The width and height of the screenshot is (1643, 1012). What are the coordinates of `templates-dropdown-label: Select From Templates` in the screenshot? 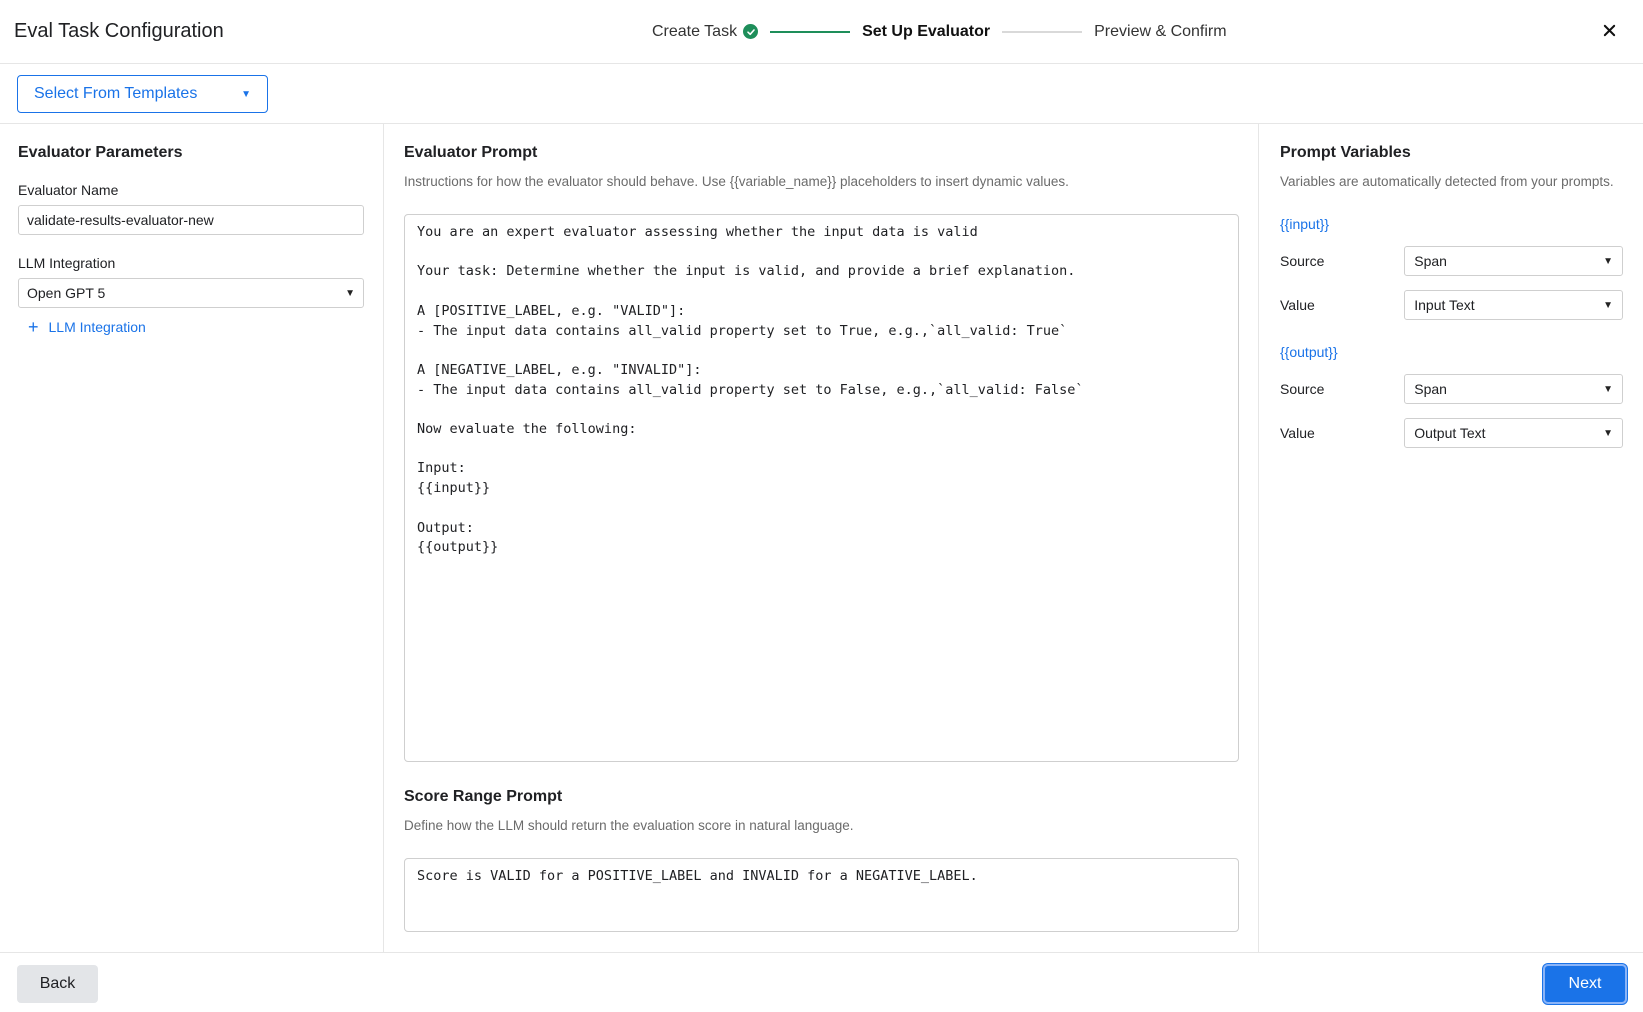 It's located at (116, 93).